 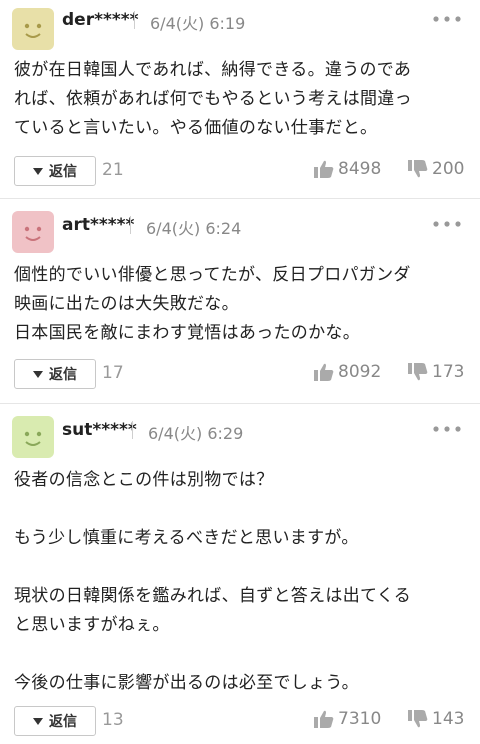 I want to click on like-count: 8092, so click(x=360, y=372).